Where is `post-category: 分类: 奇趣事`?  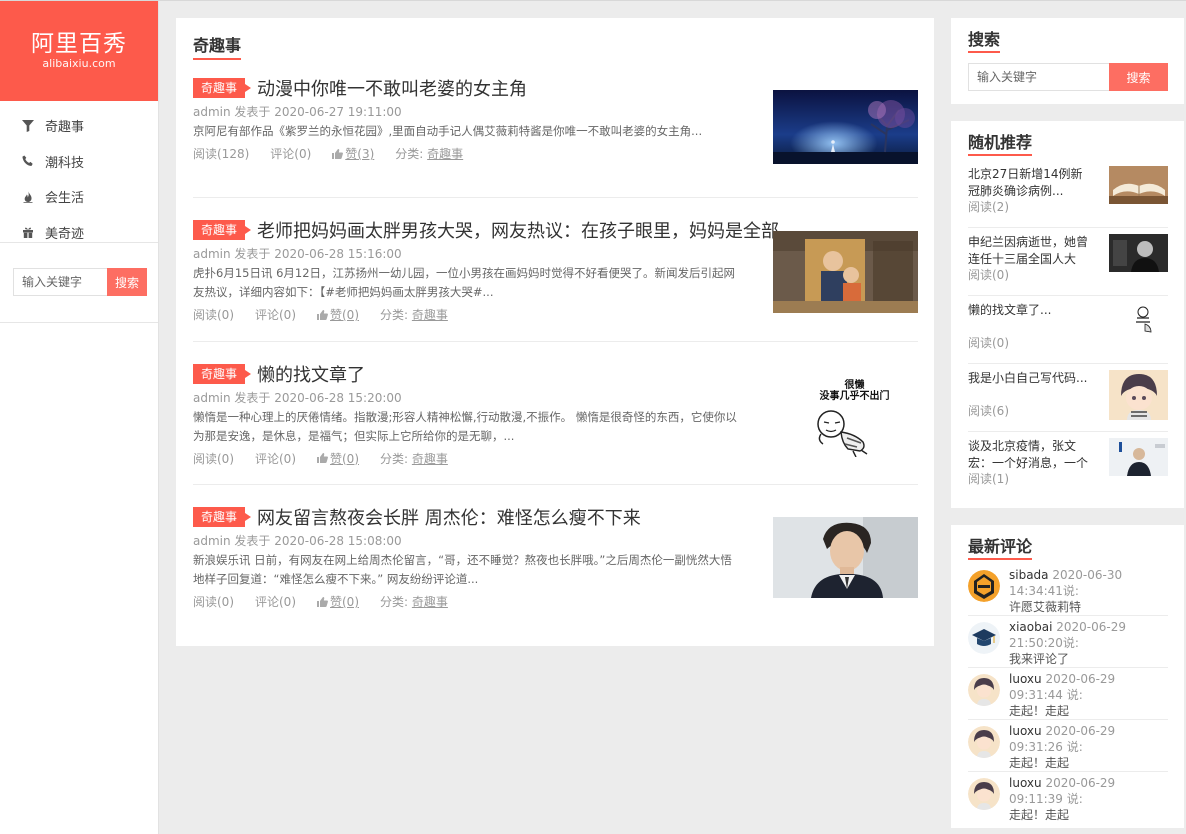 post-category: 分类: 奇趣事 is located at coordinates (414, 458).